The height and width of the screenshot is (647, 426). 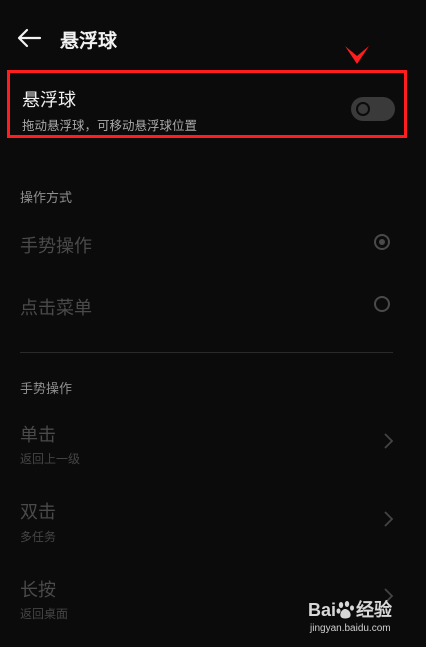 What do you see at coordinates (46, 198) in the screenshot?
I see `operation-mode-section-label: 操作方式` at bounding box center [46, 198].